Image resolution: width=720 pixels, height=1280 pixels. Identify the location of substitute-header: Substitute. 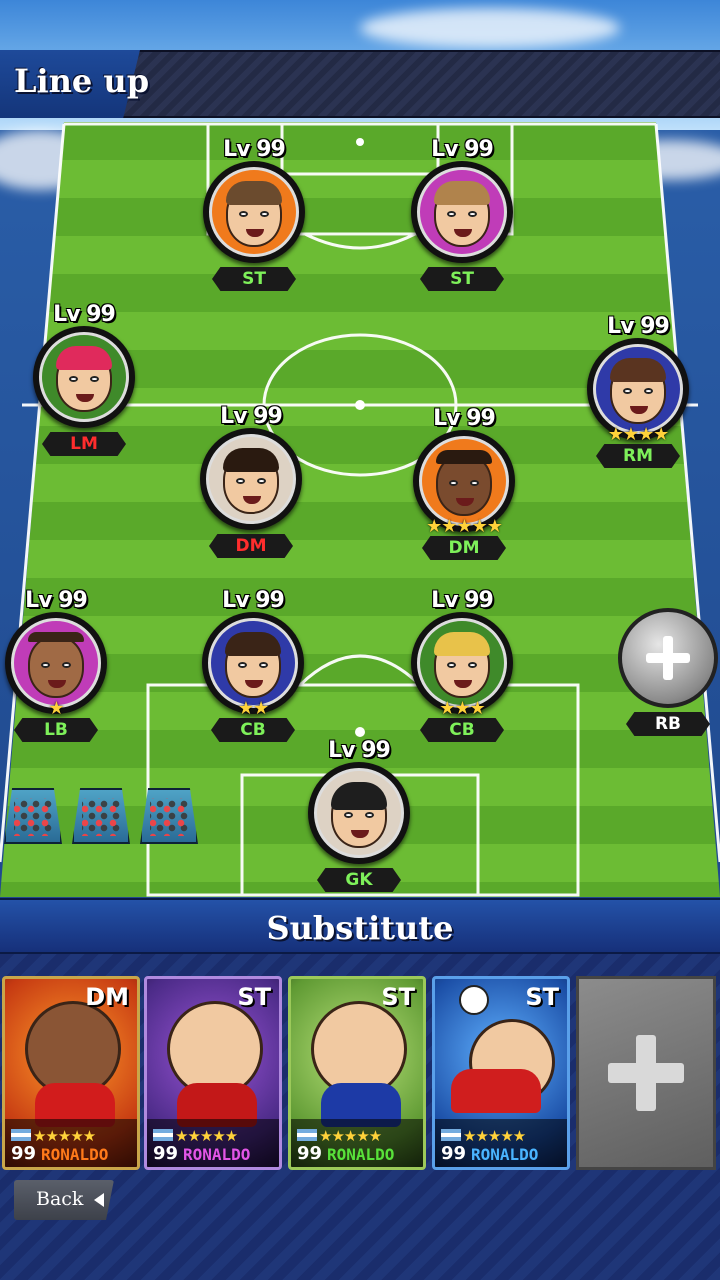
(360, 926).